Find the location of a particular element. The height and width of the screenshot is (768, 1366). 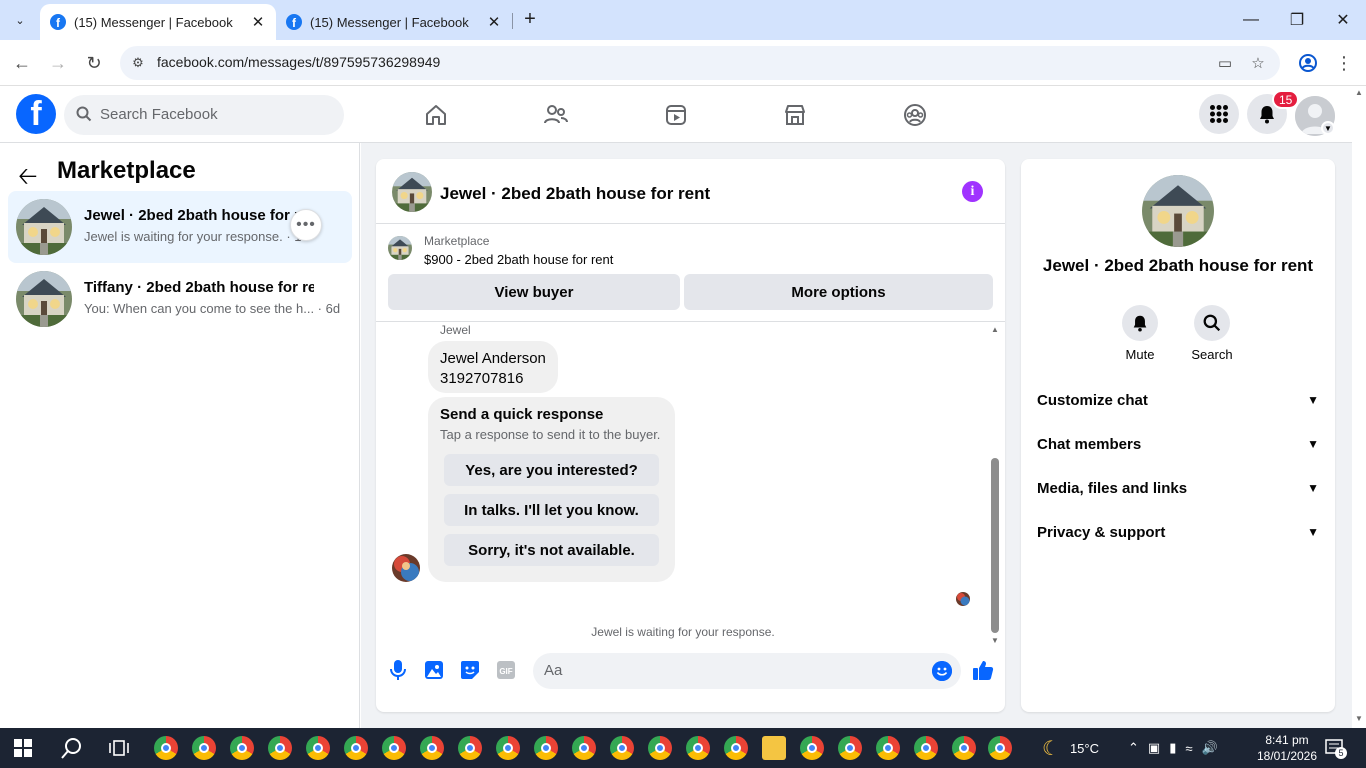

more-options-button: More options is located at coordinates (838, 292).